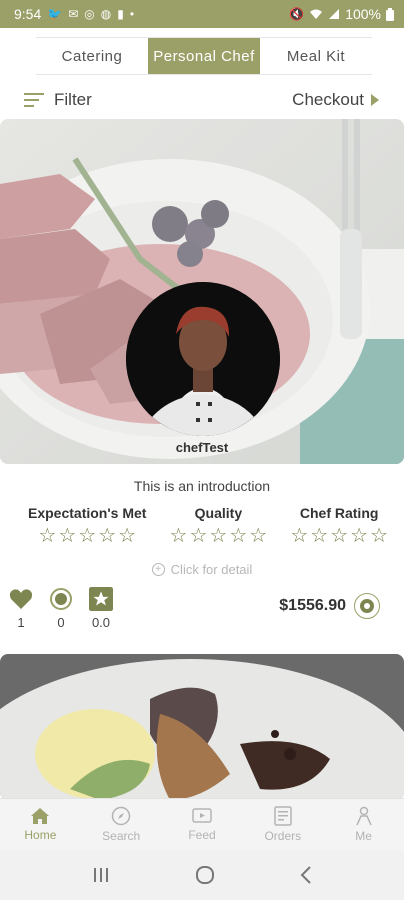 The height and width of the screenshot is (900, 404). I want to click on rating-quality: Quality ☆ ☆ ☆ ☆ ☆, so click(219, 525).